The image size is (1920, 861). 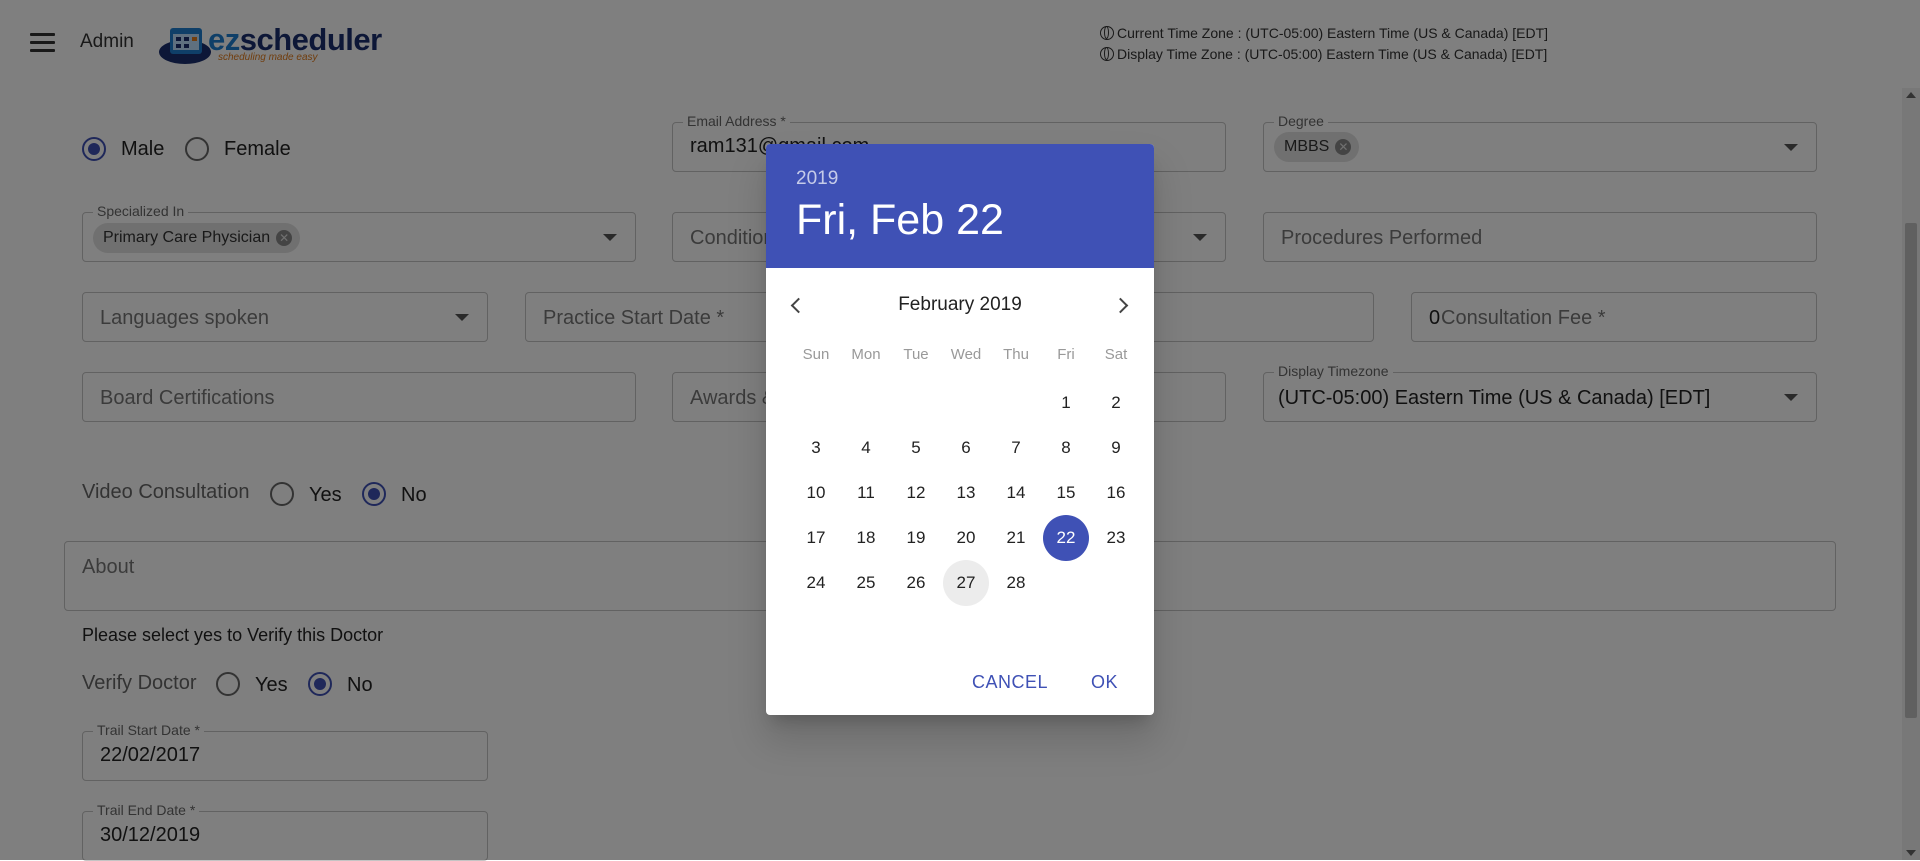 What do you see at coordinates (966, 448) in the screenshot?
I see `calendar-day: 6` at bounding box center [966, 448].